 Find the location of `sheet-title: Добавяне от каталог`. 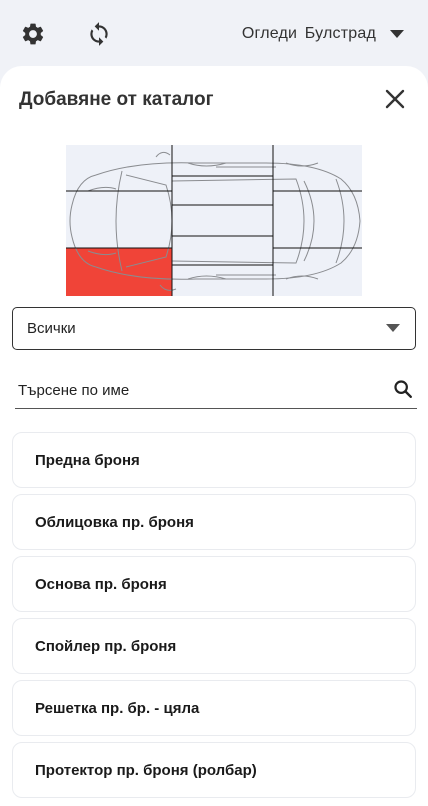

sheet-title: Добавяне от каталог is located at coordinates (116, 99).